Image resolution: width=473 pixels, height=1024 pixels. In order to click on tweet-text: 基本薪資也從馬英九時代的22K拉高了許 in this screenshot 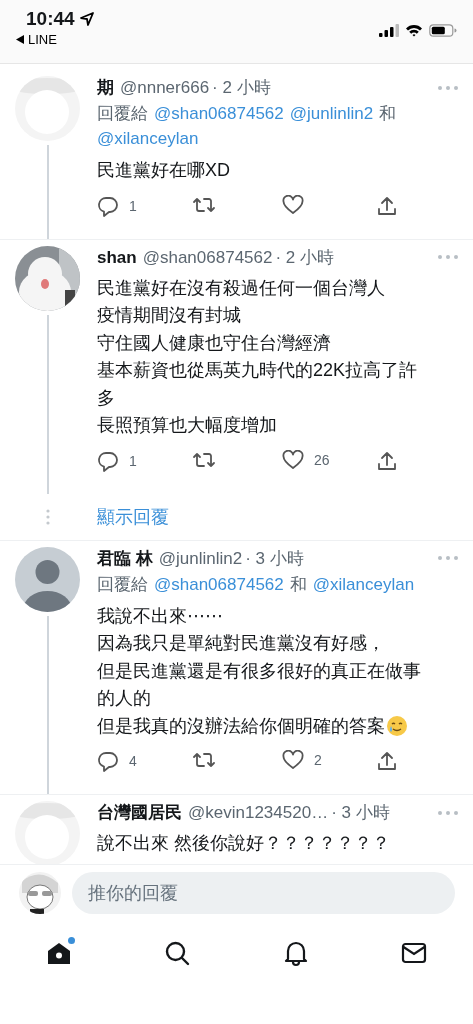, I will do `click(257, 370)`.